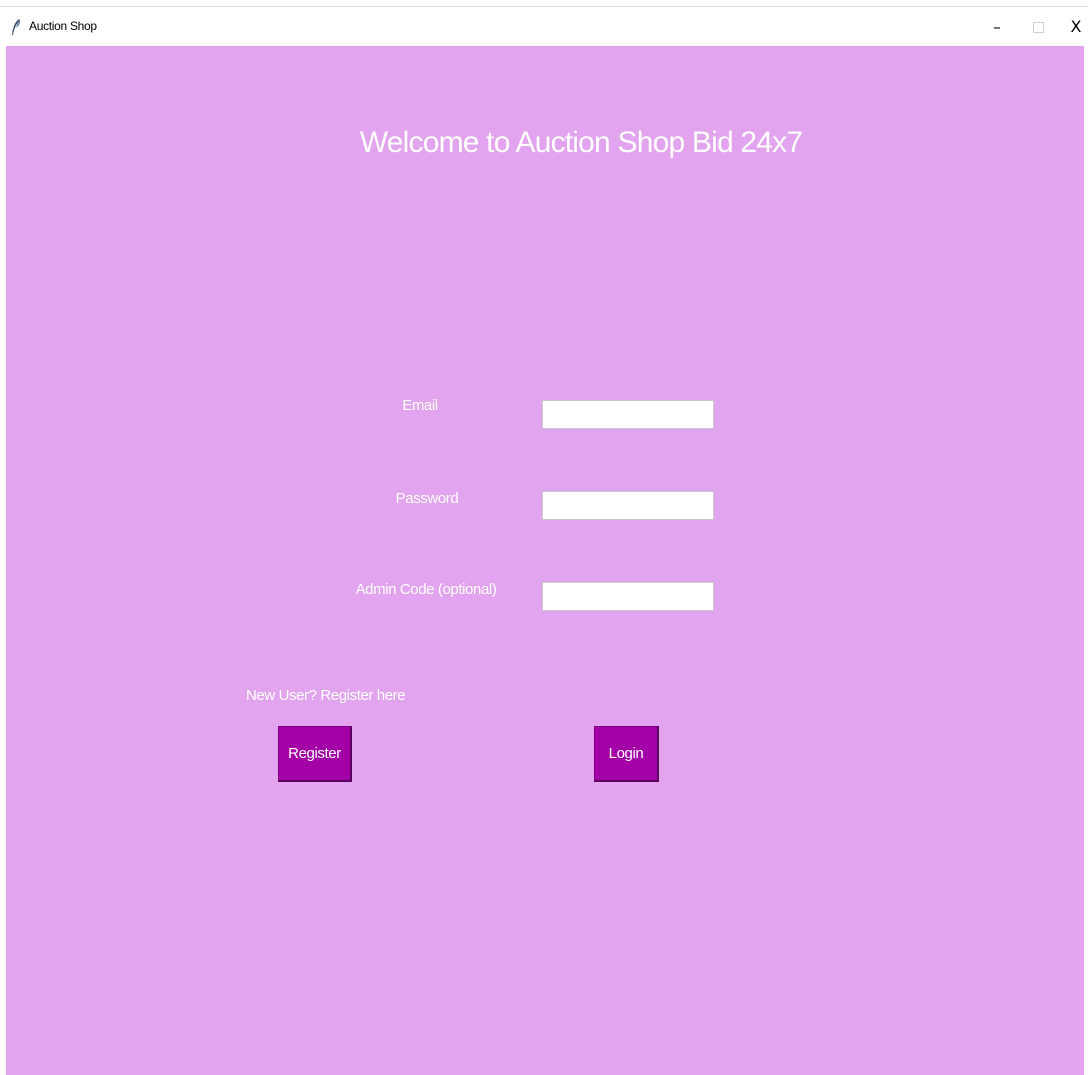  Describe the element at coordinates (626, 754) in the screenshot. I see `login-button: Login` at that location.